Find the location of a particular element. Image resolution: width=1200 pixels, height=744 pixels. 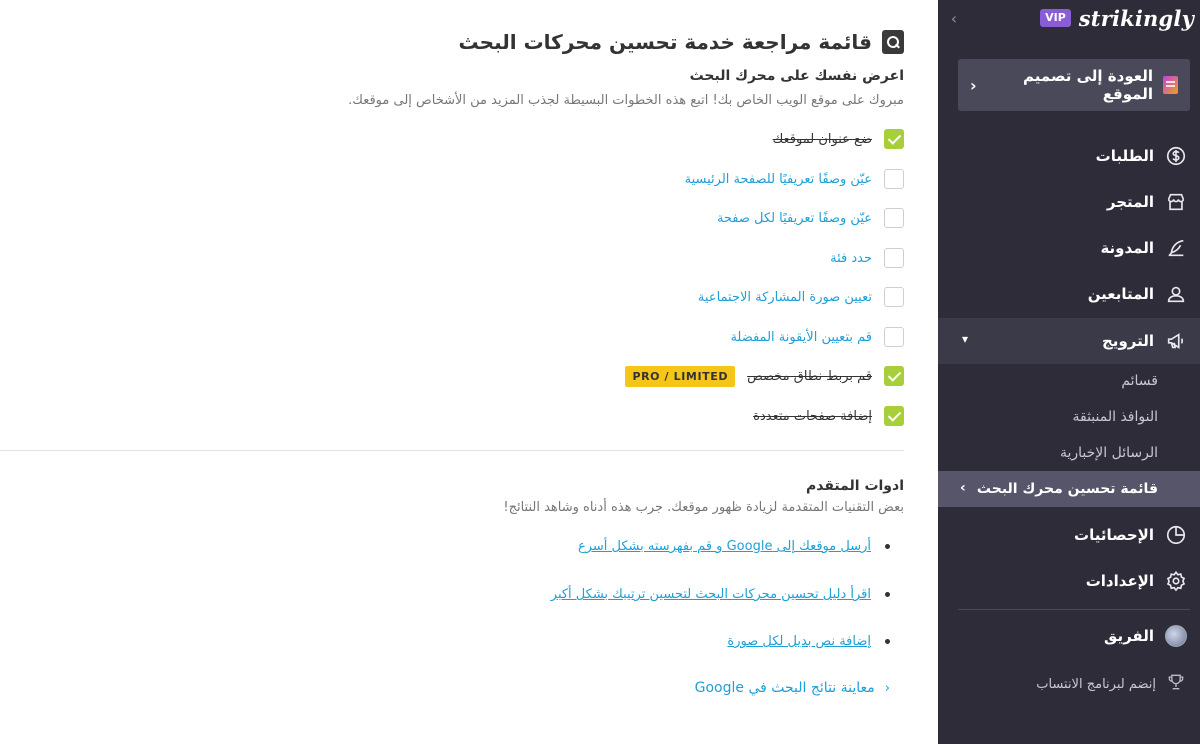

sidebar-subitem-coupons: قسائم is located at coordinates (1069, 381).